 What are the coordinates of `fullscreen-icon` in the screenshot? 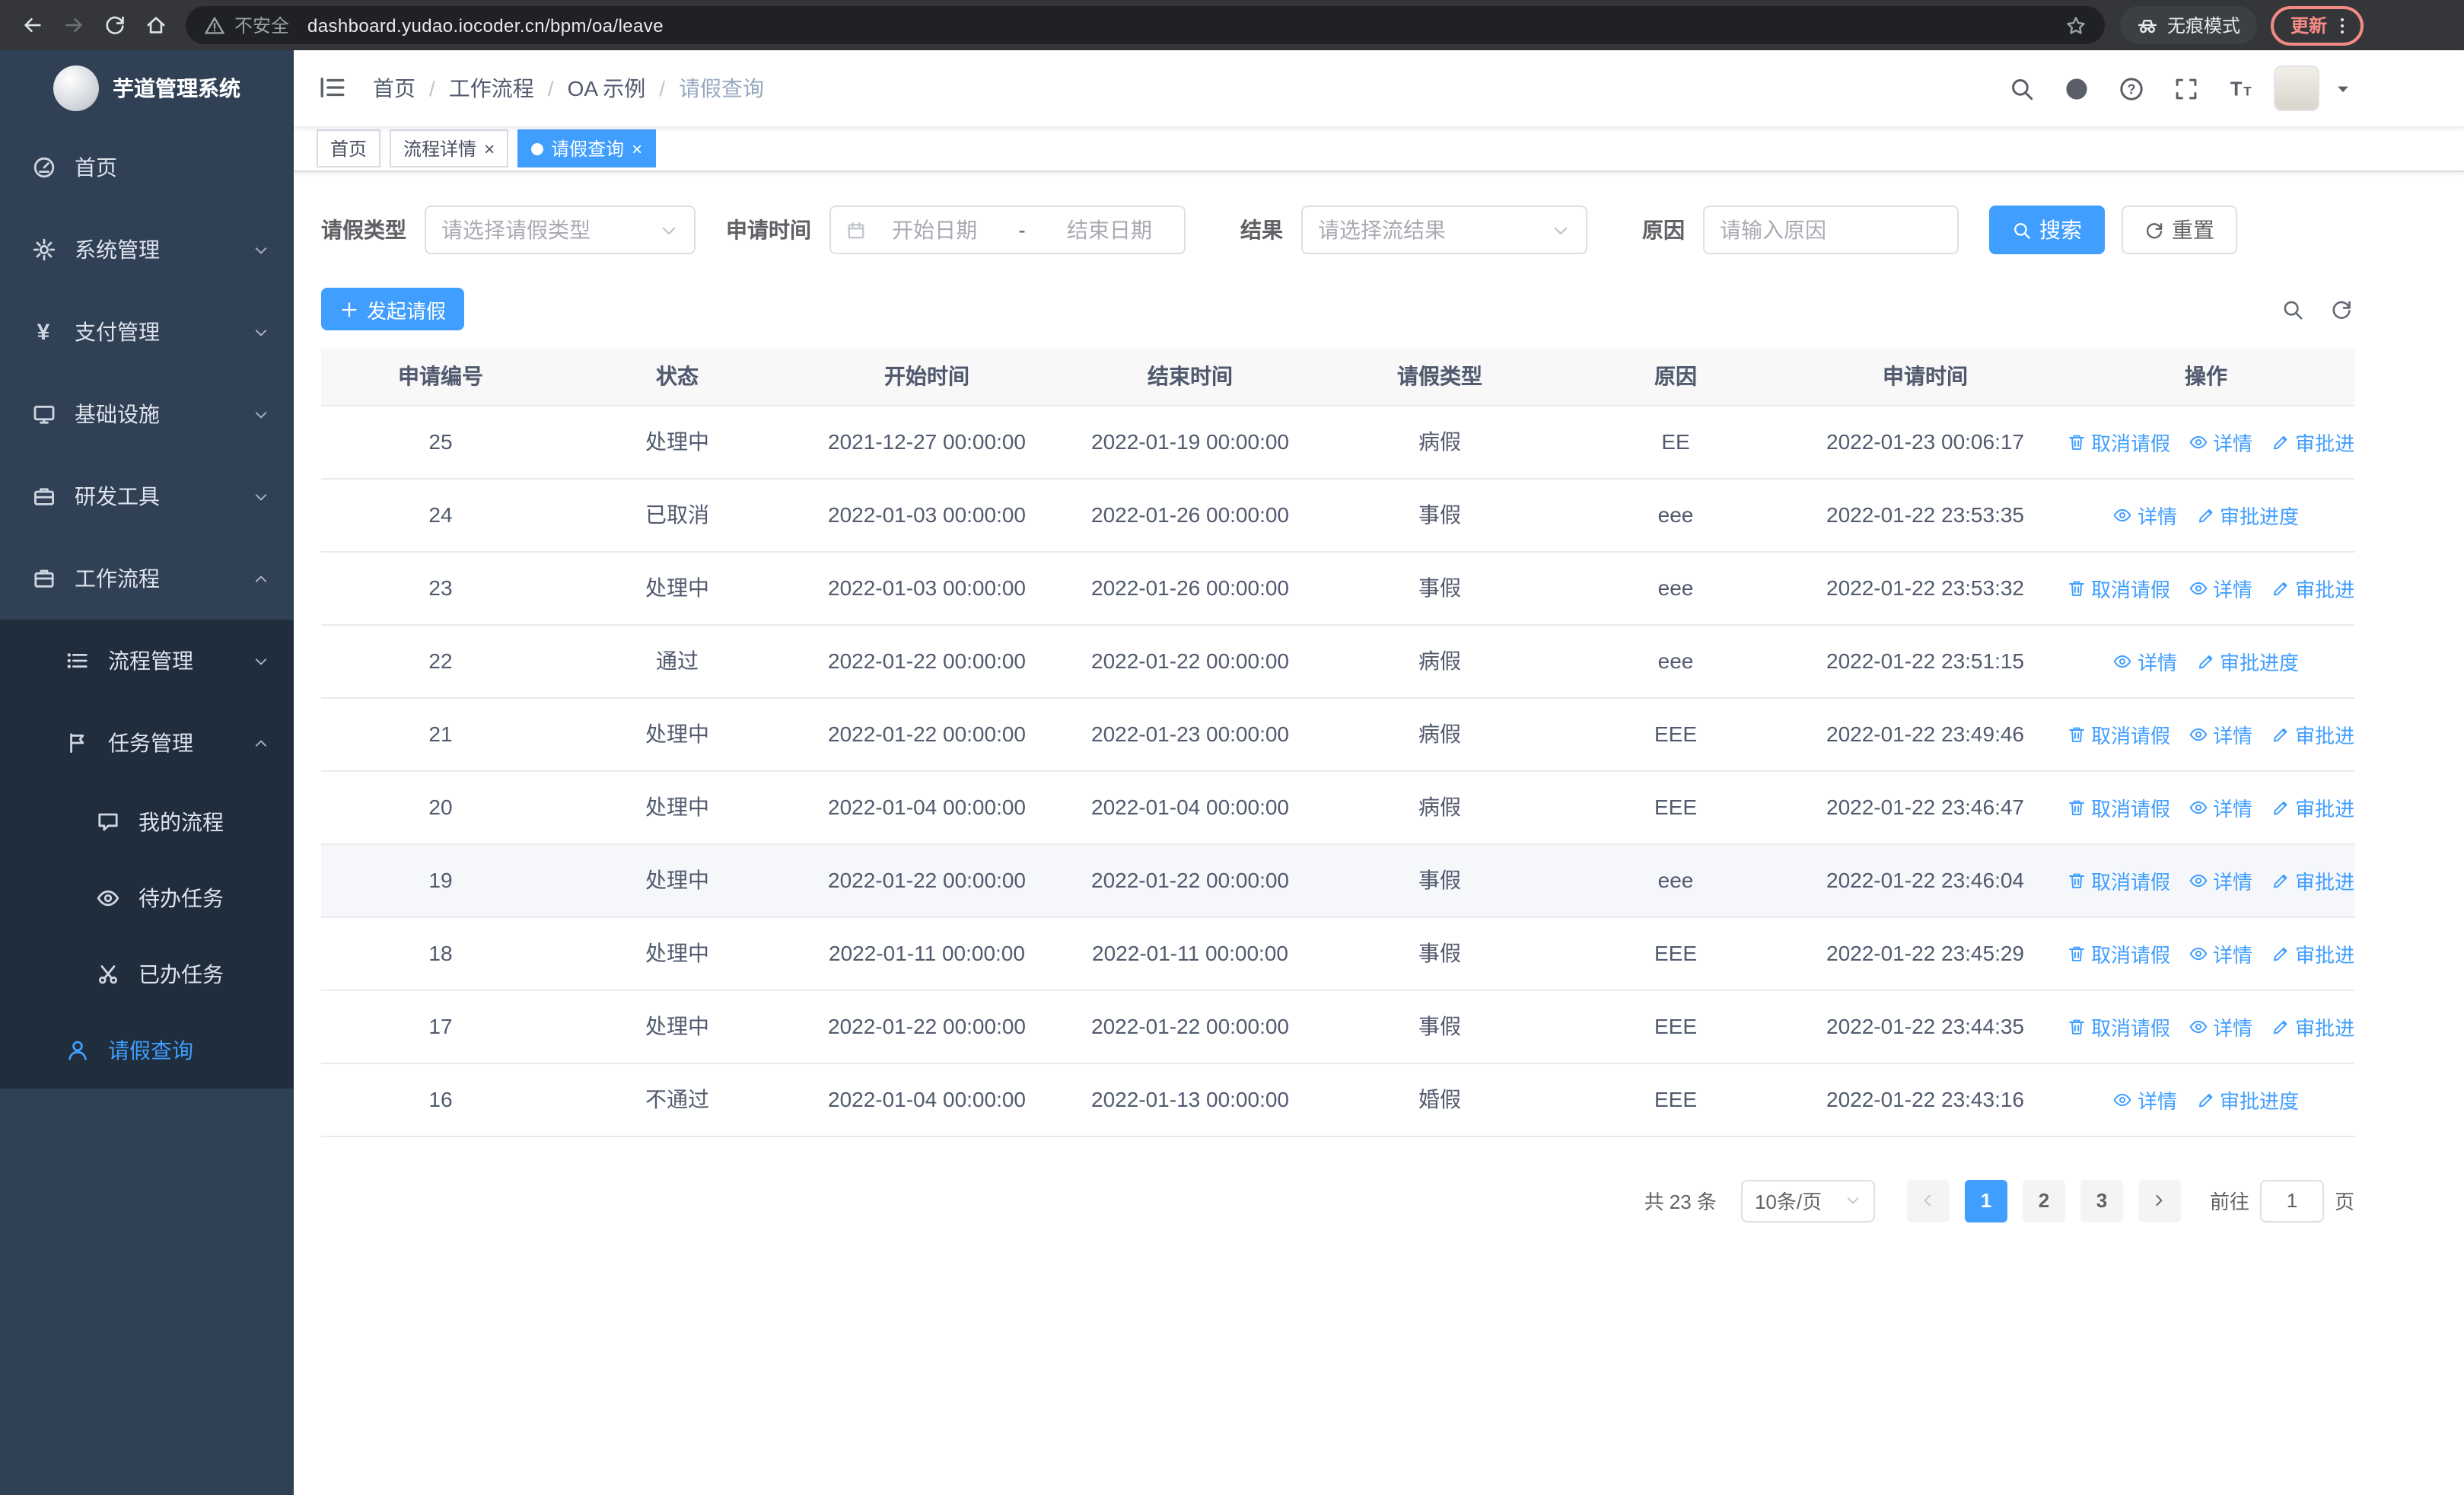 It's located at (2185, 89).